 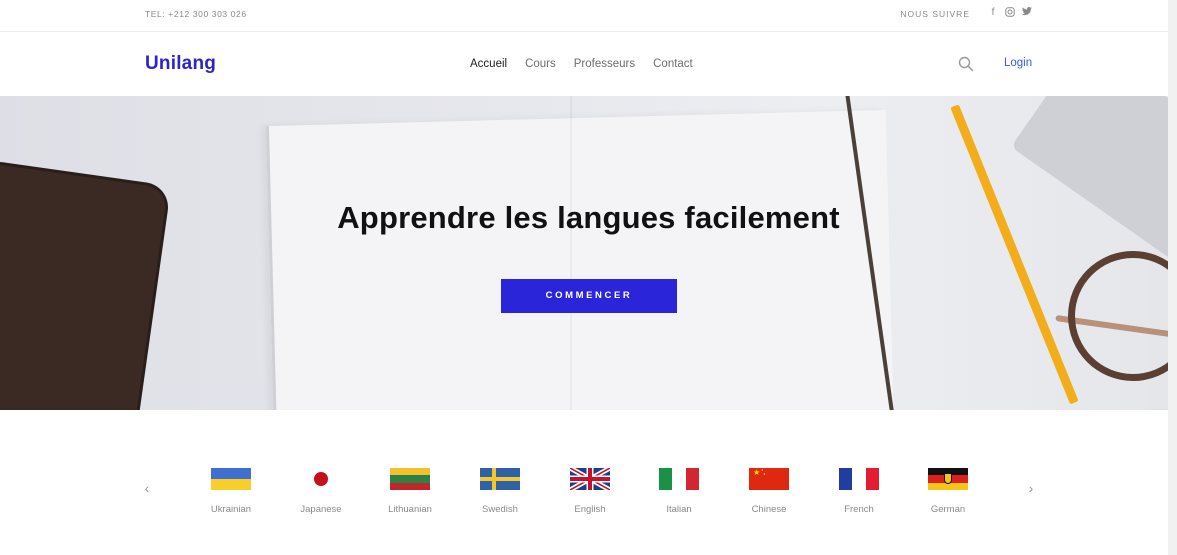 I want to click on germany-flag-icon, so click(x=948, y=479).